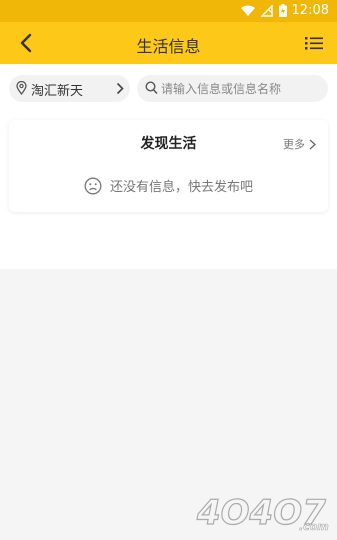 This screenshot has height=540, width=337. Describe the element at coordinates (294, 144) in the screenshot. I see `more-label: 更多` at that location.